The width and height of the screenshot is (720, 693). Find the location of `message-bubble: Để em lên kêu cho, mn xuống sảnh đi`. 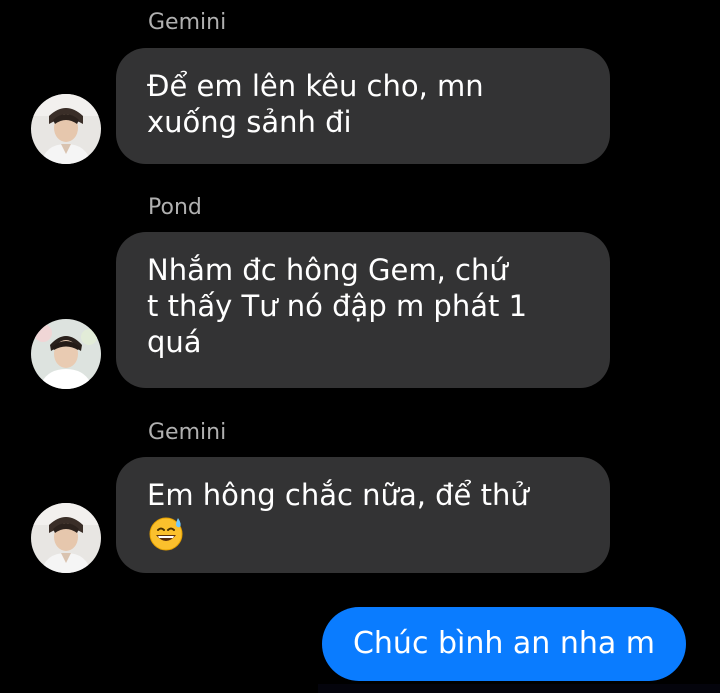

message-bubble: Để em lên kêu cho, mn xuống sảnh đi is located at coordinates (363, 106).